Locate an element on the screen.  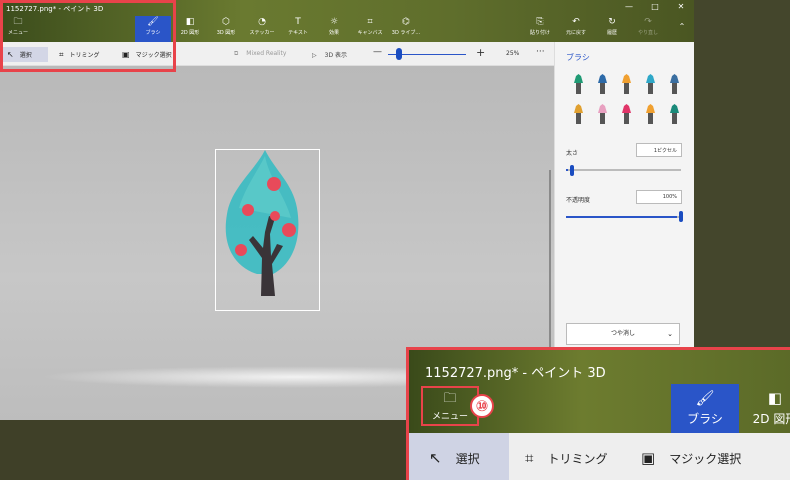
magic-select-icon: ▣ is located at coordinates (648, 458).